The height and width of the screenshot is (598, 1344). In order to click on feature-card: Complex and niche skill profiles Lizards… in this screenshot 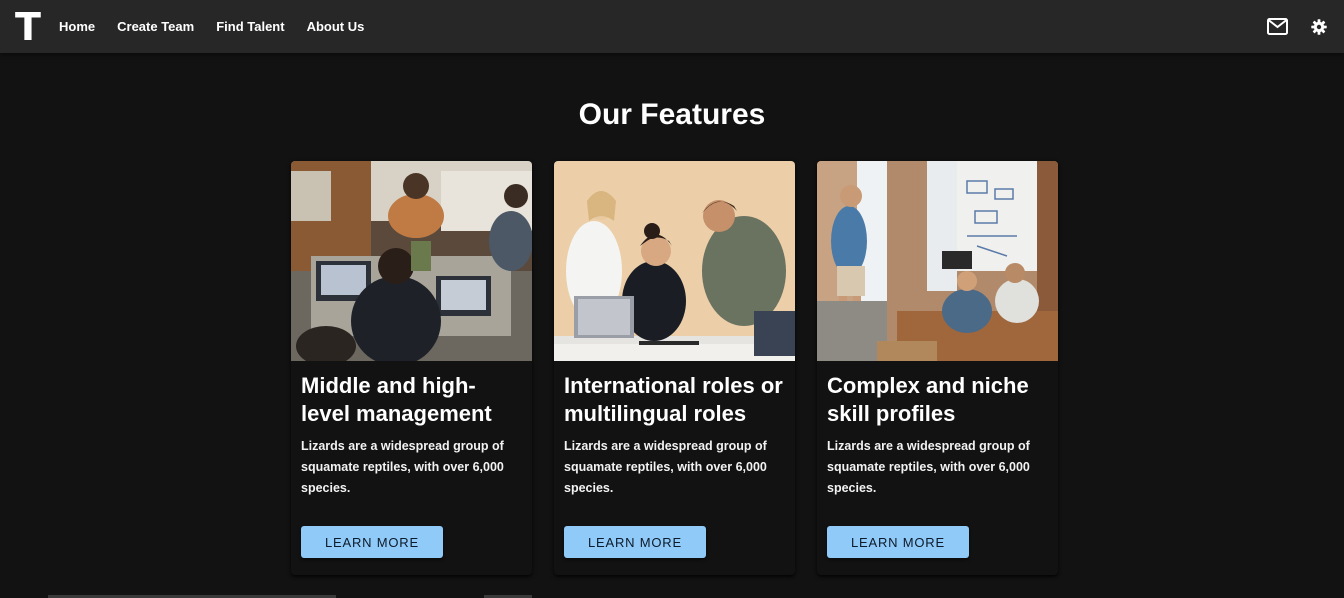, I will do `click(937, 368)`.